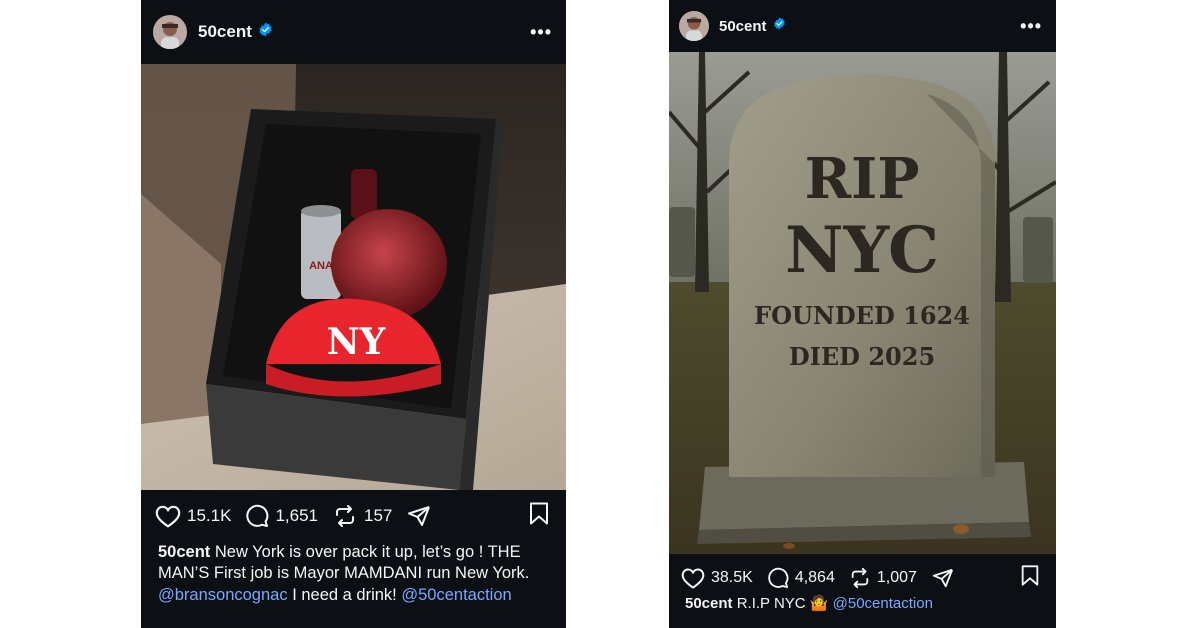 The width and height of the screenshot is (1200, 628). What do you see at coordinates (321, 266) in the screenshot?
I see `can-label: ANA` at bounding box center [321, 266].